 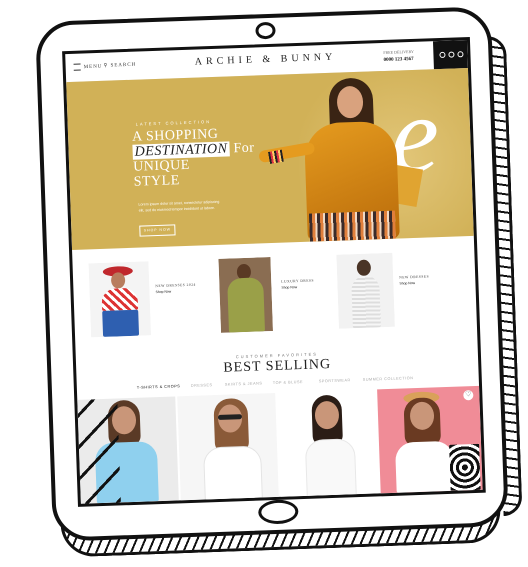 What do you see at coordinates (244, 383) in the screenshot?
I see `tab-skirts-jeans: SKIRTS & JEANS` at bounding box center [244, 383].